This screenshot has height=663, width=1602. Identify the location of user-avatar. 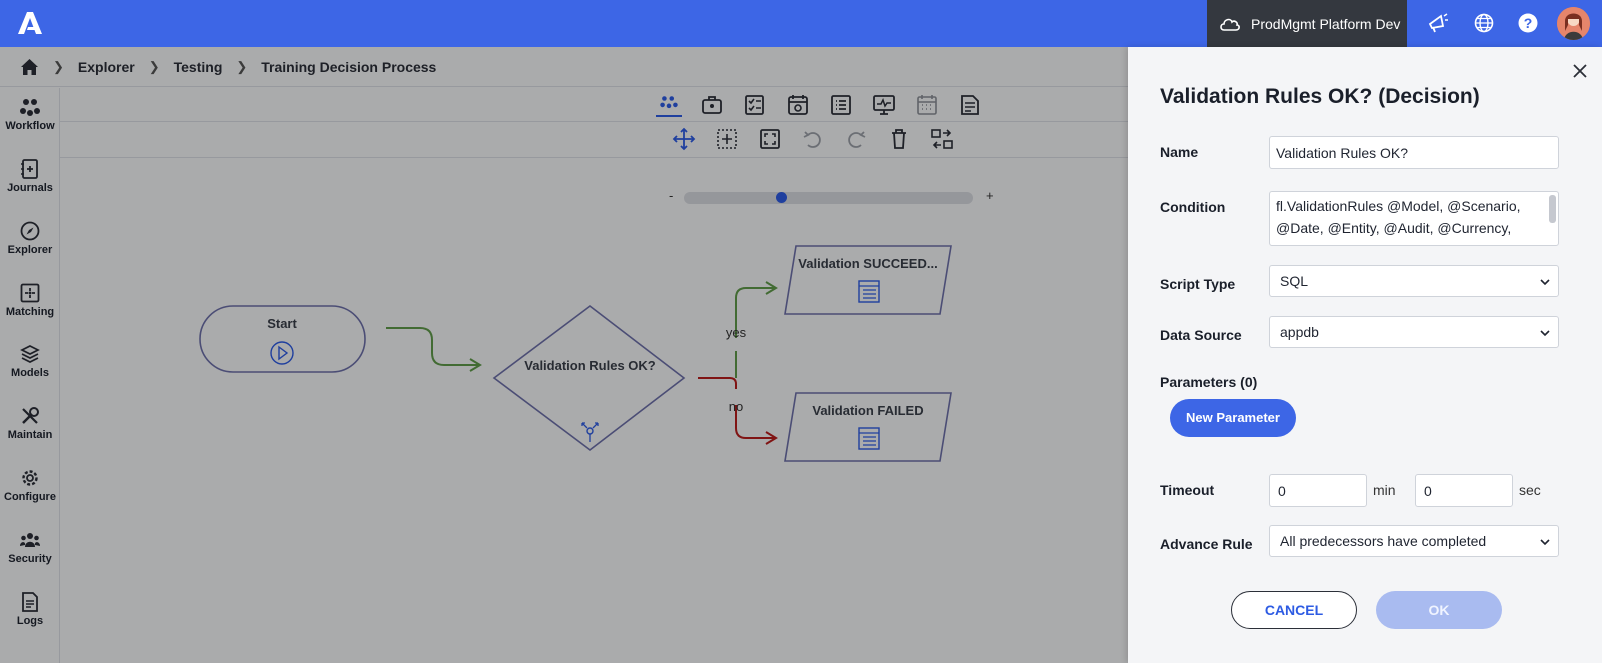
(1573, 23).